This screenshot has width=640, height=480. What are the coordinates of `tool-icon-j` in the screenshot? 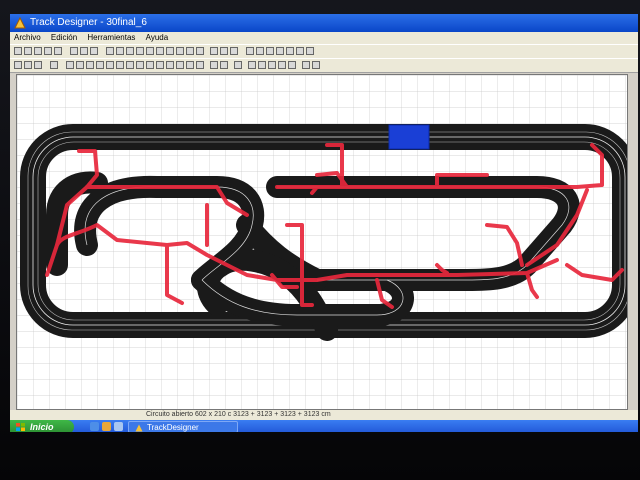 It's located at (200, 51).